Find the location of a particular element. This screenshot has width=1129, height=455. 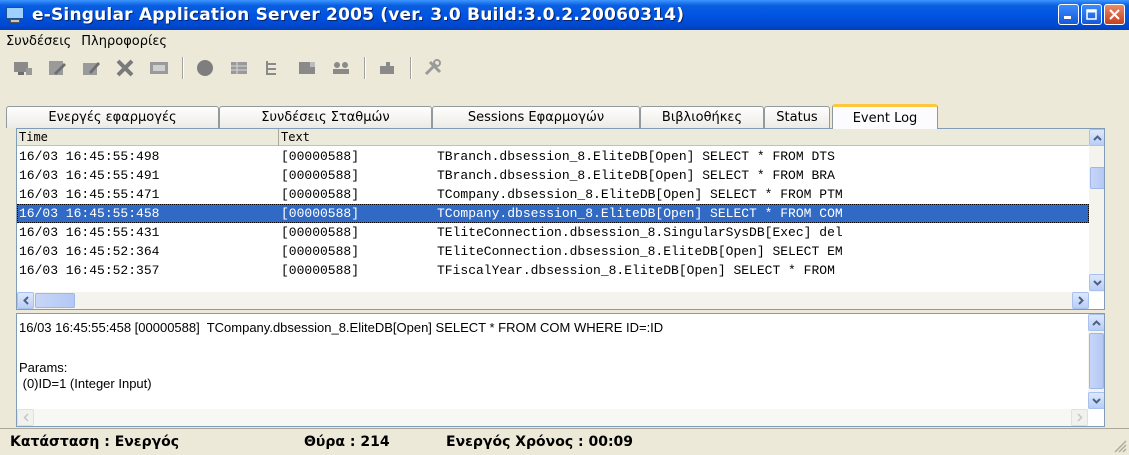

detail-horizontal-scrollbar is located at coordinates (552, 417).